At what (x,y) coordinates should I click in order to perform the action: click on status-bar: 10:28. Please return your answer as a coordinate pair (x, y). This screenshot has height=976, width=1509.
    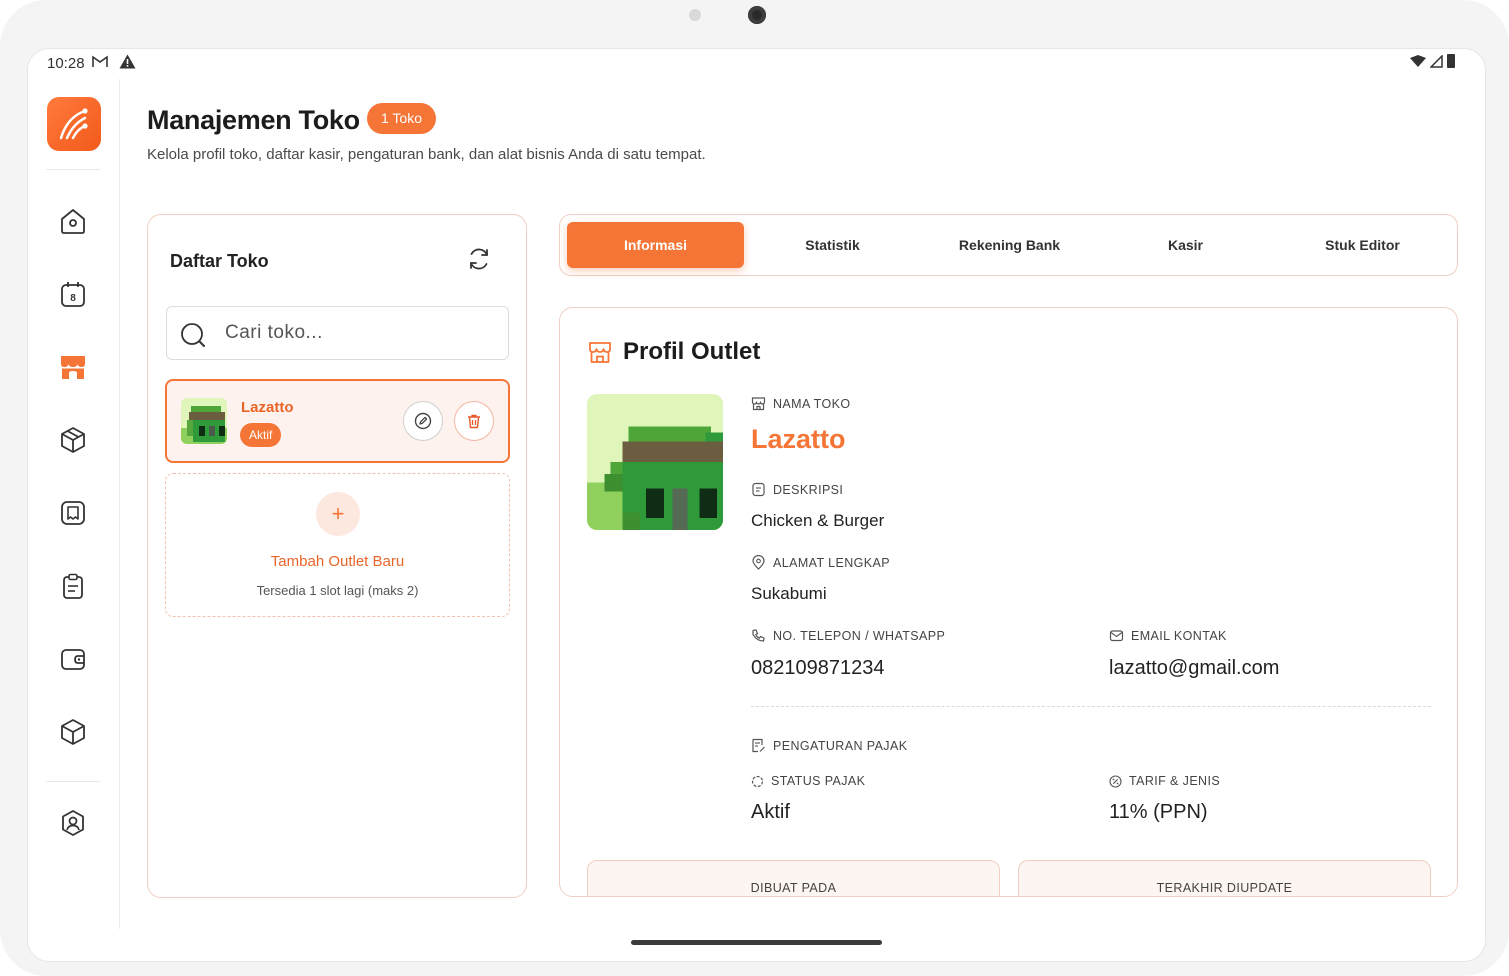
    Looking at the image, I should click on (756, 64).